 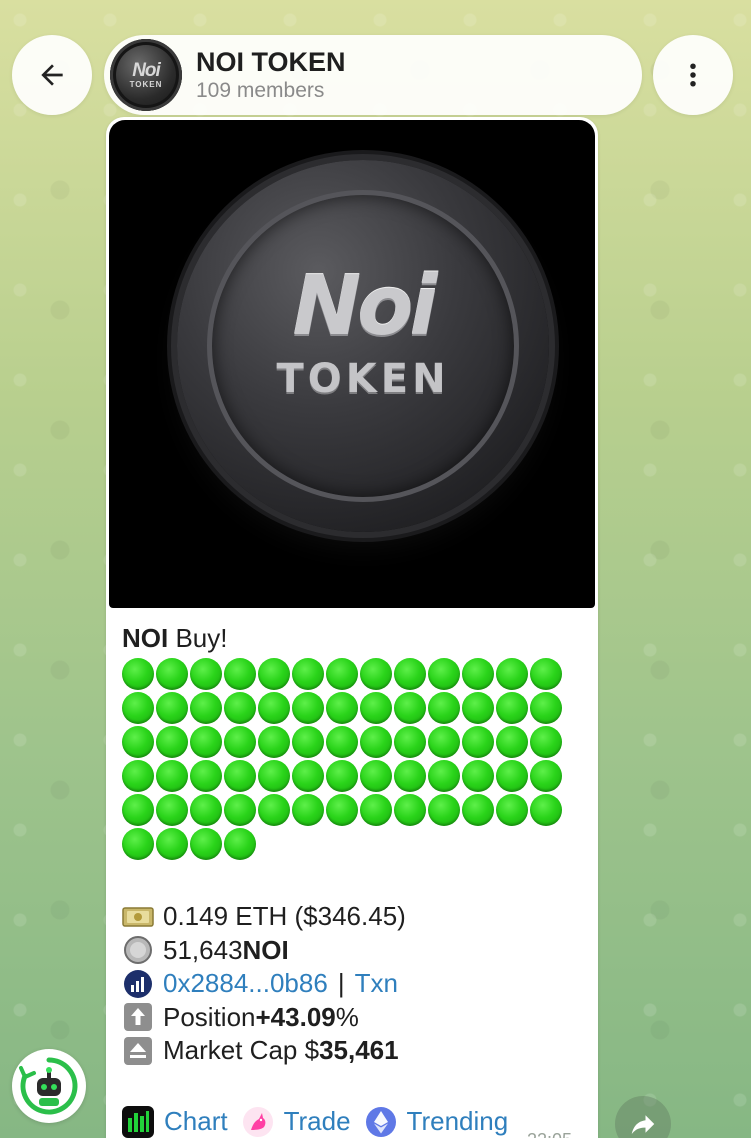 I want to click on bot-icon, so click(x=48, y=1086).